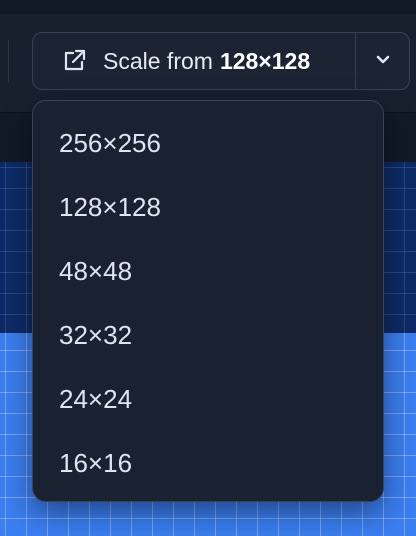 This screenshot has width=416, height=536. What do you see at coordinates (208, 143) in the screenshot?
I see `size-option-256: 256×256` at bounding box center [208, 143].